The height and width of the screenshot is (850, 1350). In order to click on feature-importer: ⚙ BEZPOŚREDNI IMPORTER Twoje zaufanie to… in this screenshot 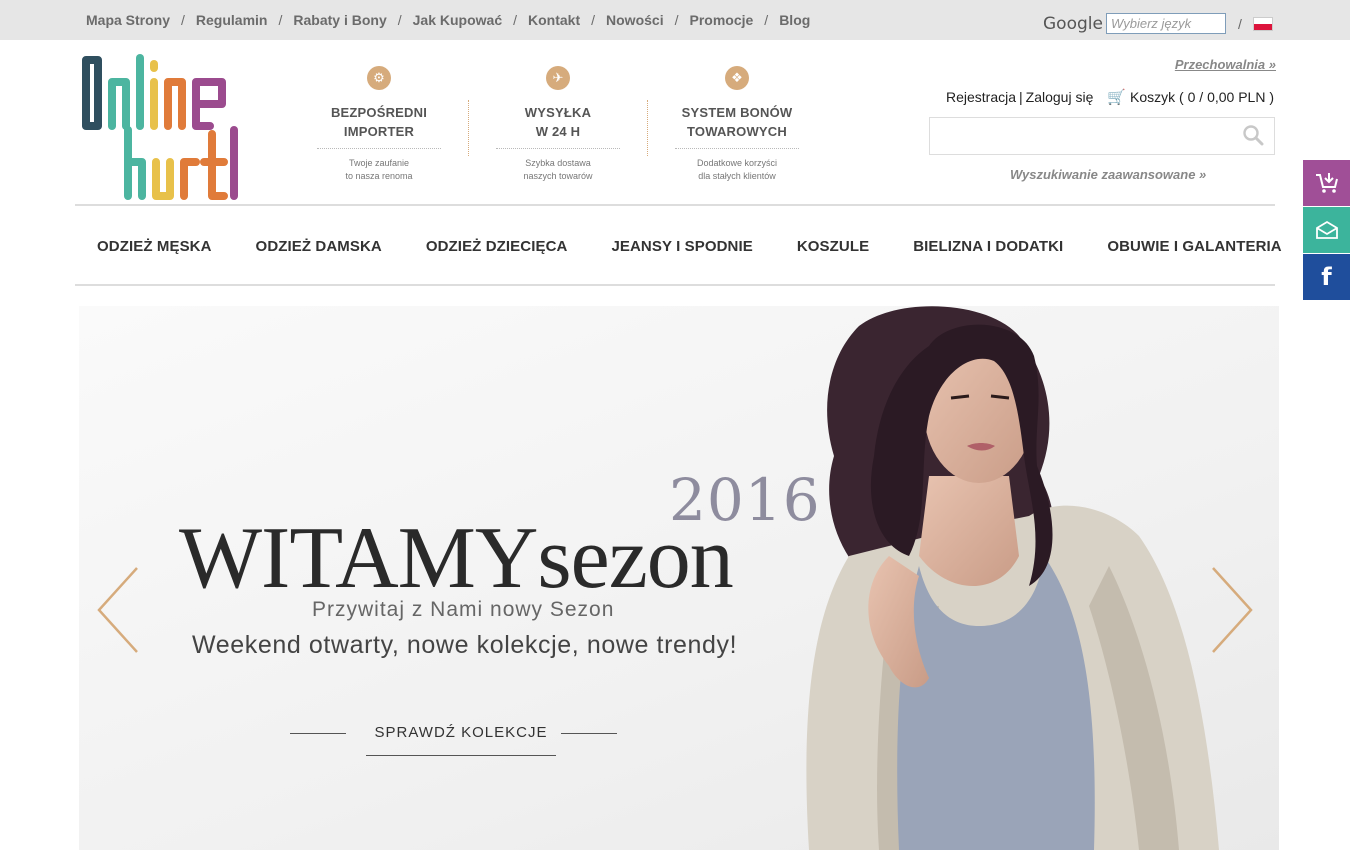, I will do `click(379, 124)`.